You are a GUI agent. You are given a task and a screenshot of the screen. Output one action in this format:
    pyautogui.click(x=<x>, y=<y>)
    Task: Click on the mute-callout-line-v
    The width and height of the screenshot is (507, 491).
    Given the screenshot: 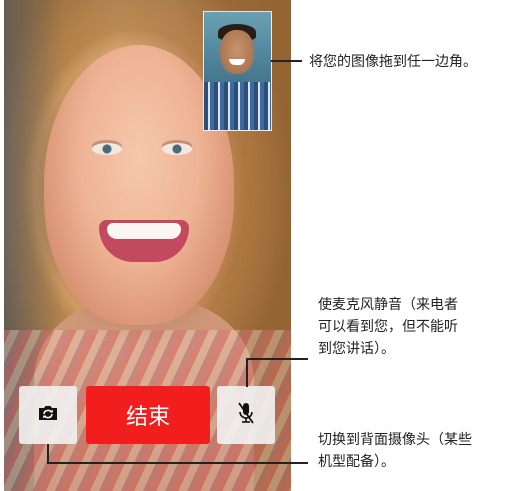 What is the action you would take?
    pyautogui.click(x=247, y=372)
    